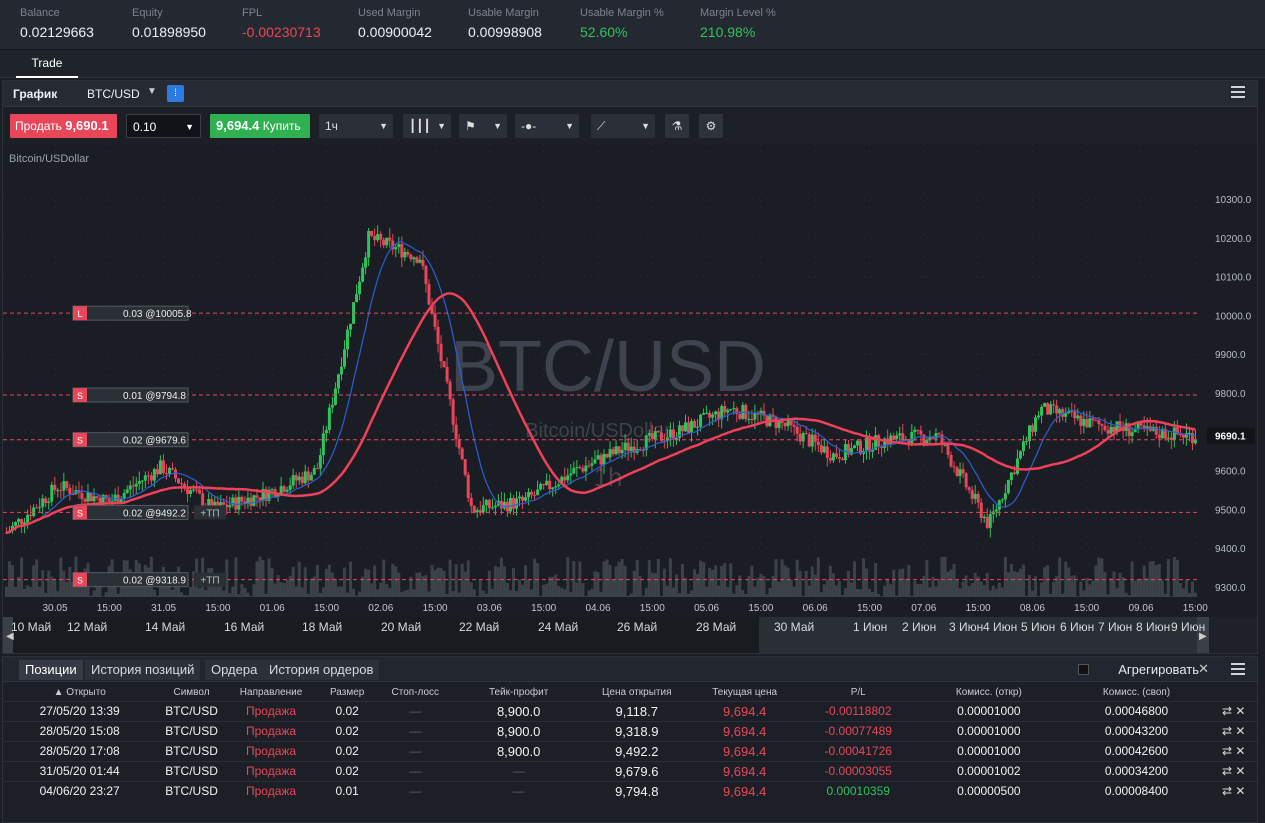 The height and width of the screenshot is (823, 1265). Describe the element at coordinates (347, 692) in the screenshot. I see `column-header: Размер` at that location.